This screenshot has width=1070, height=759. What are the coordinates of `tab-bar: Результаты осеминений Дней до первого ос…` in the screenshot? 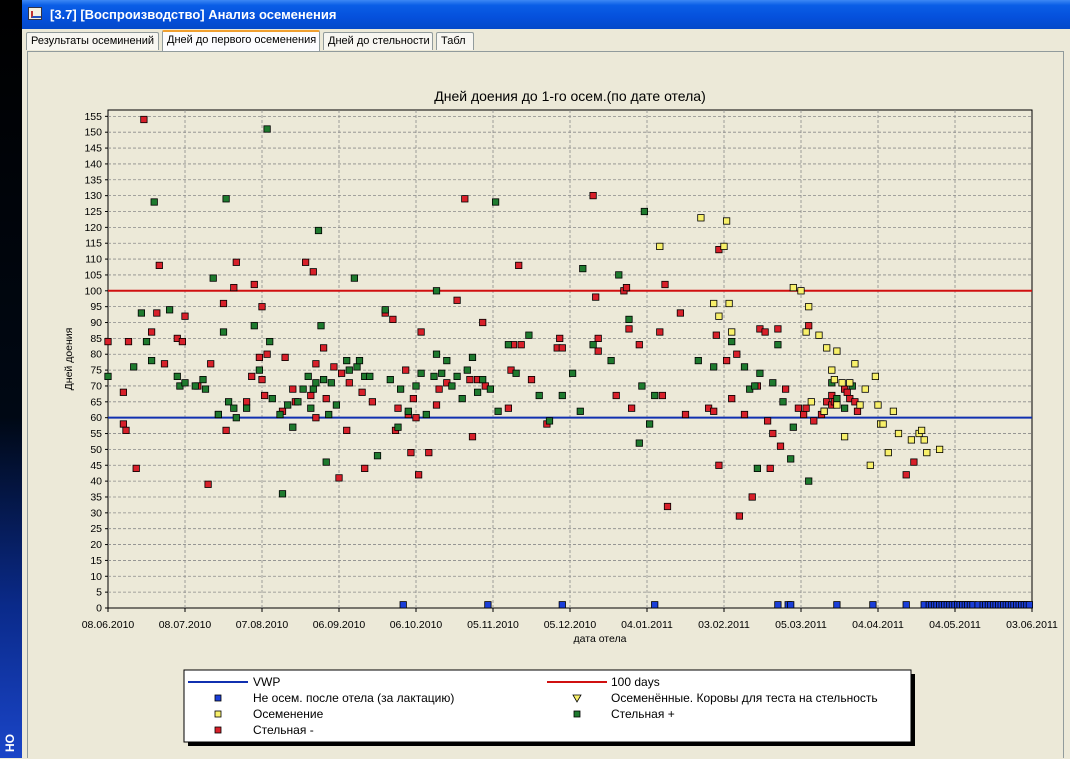 It's located at (546, 40).